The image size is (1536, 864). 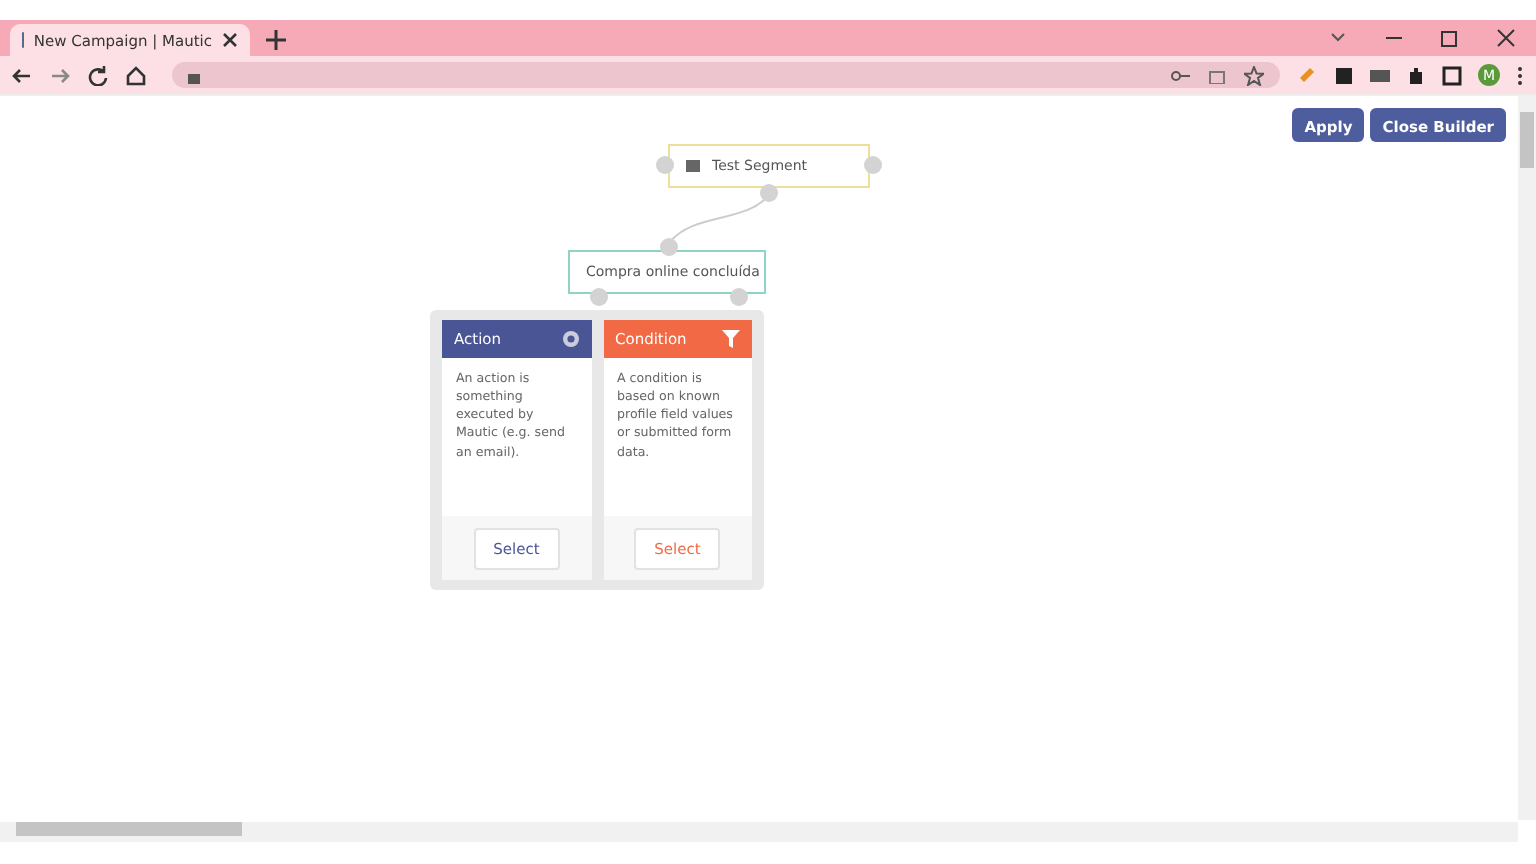 What do you see at coordinates (570, 339) in the screenshot?
I see `circle-icon` at bounding box center [570, 339].